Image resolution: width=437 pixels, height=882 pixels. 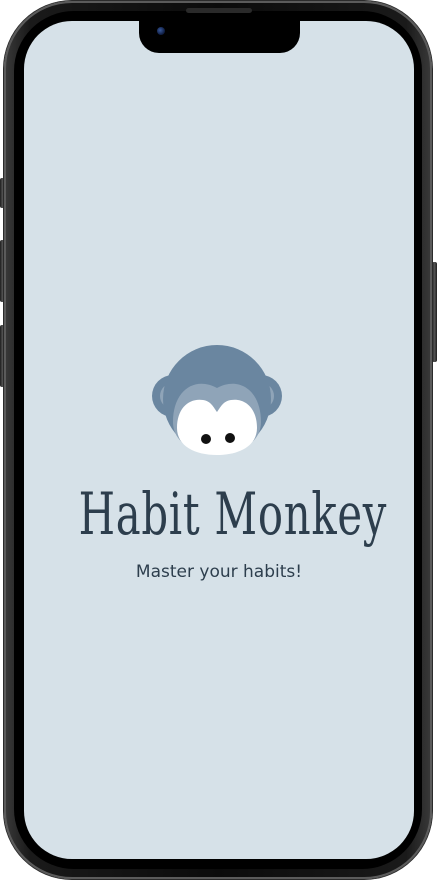 I want to click on earpiece-speaker, so click(x=219, y=10).